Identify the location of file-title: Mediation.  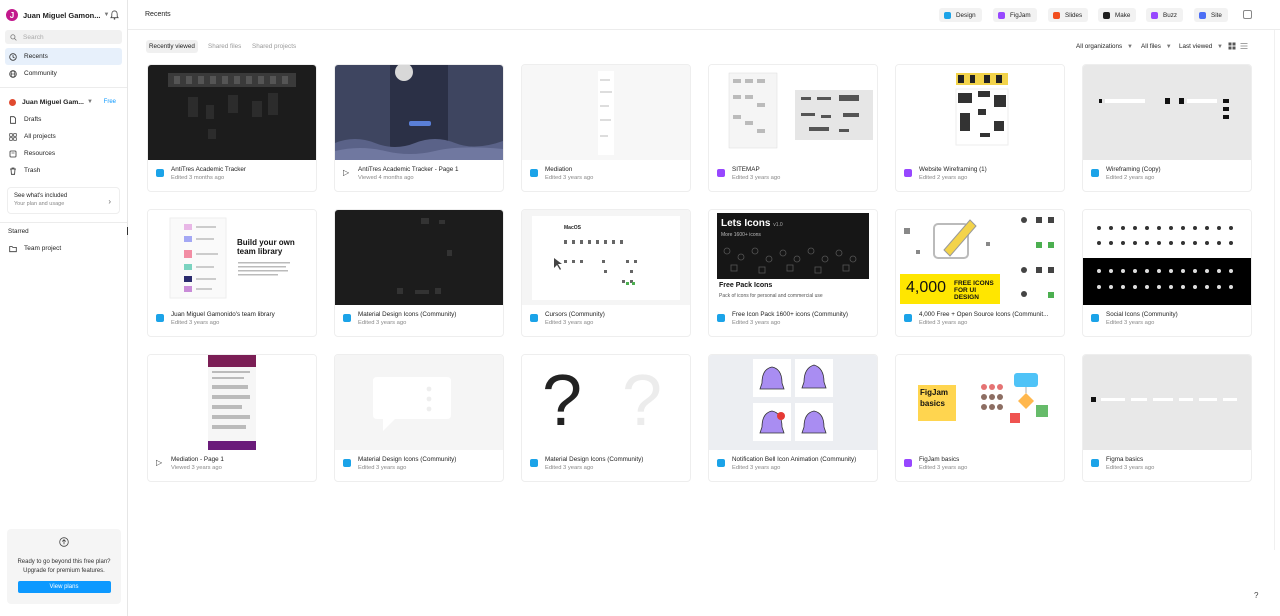
(559, 169).